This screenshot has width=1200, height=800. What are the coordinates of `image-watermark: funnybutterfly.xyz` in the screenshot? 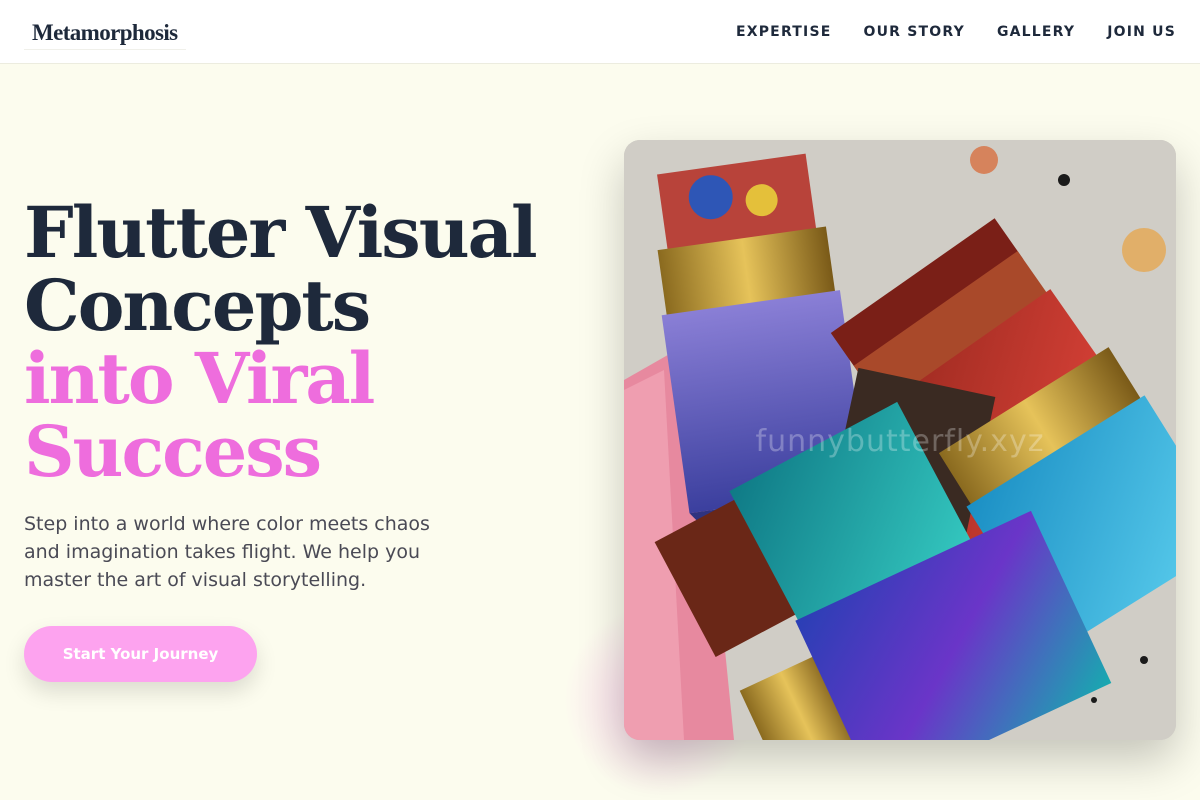 It's located at (900, 441).